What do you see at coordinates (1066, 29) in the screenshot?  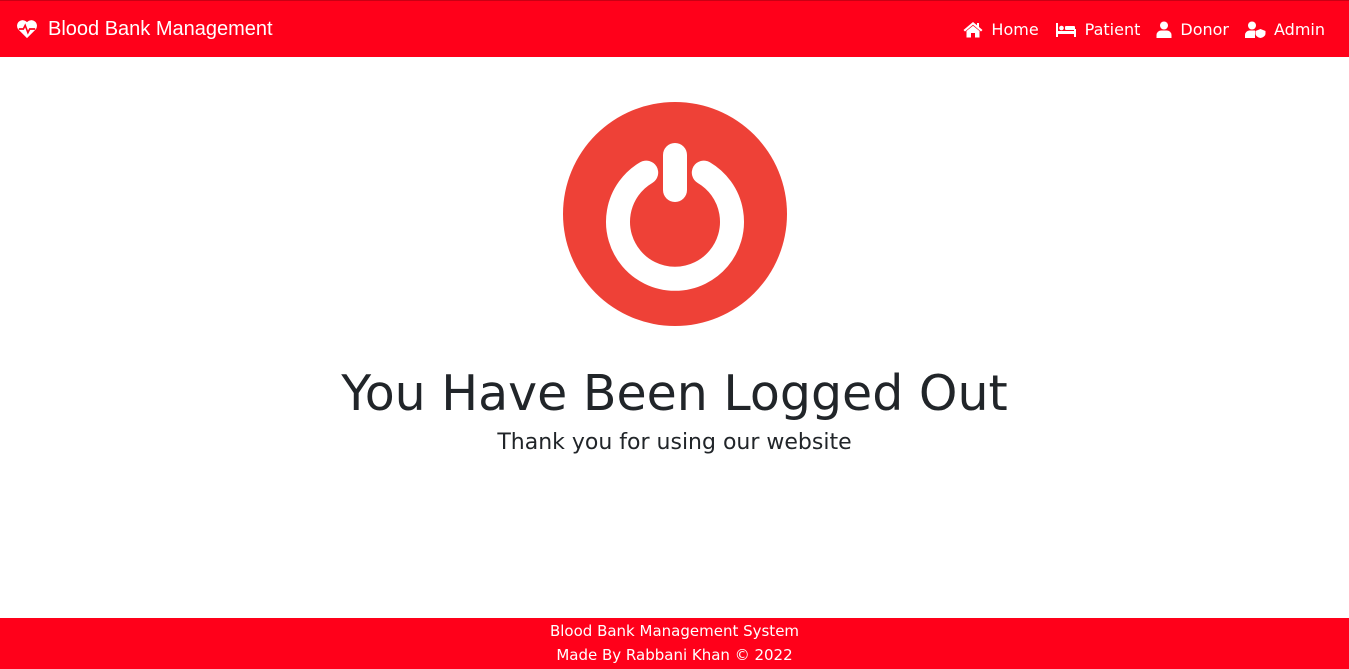 I see `bed-icon` at bounding box center [1066, 29].